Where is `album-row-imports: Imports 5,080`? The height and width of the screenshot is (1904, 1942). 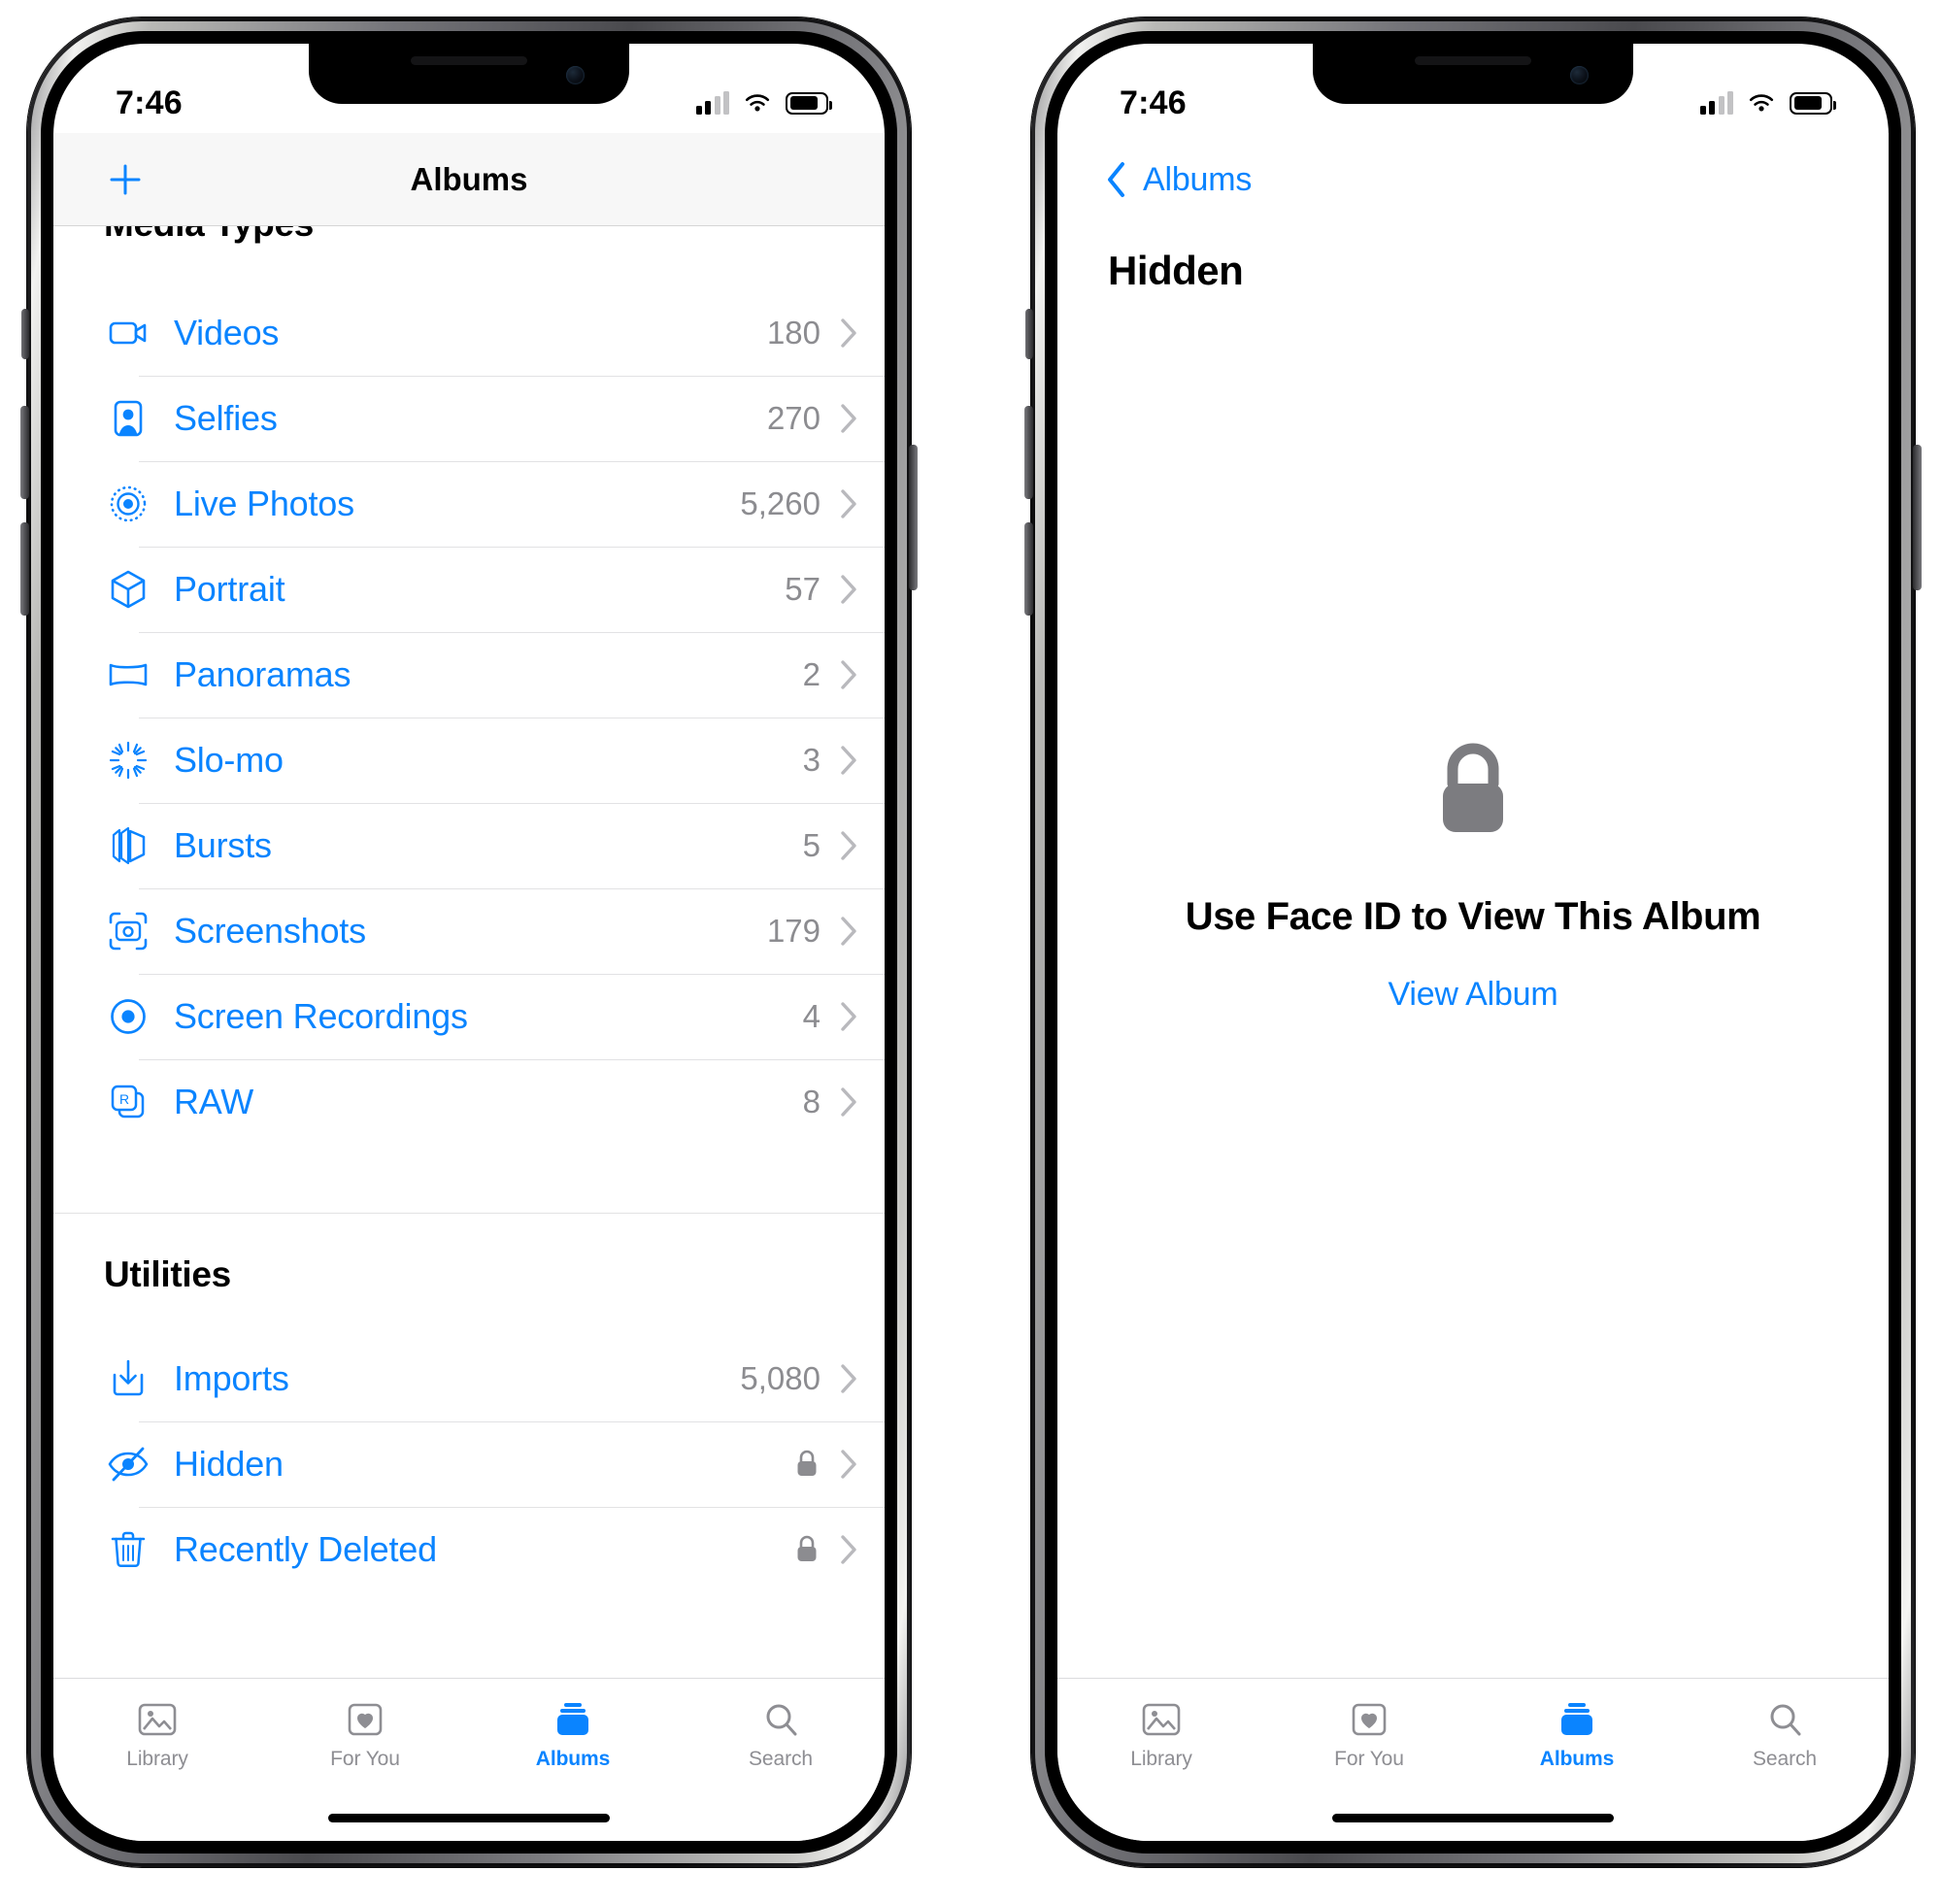
album-row-imports: Imports 5,080 is located at coordinates (469, 1378).